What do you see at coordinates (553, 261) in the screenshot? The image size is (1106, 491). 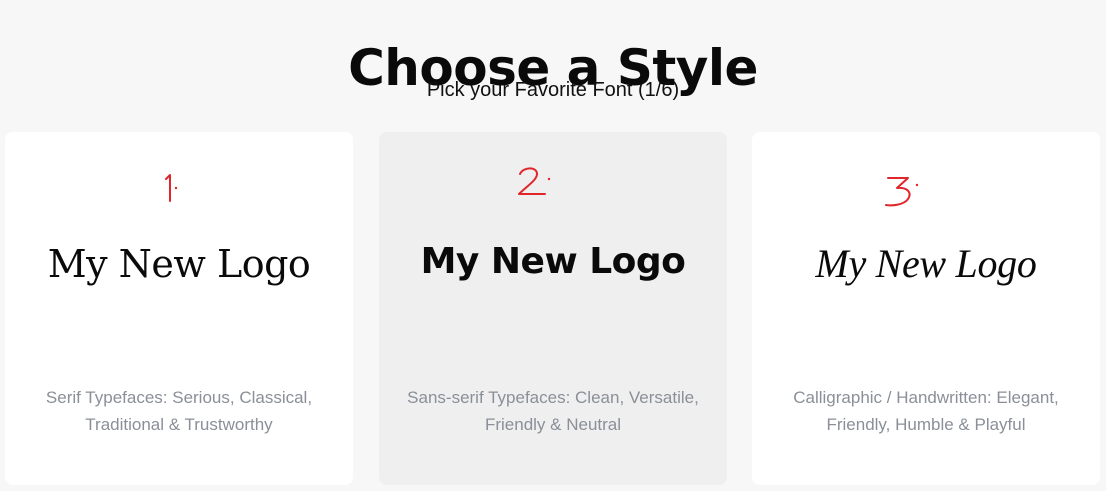 I see `logo-preview-sans-serif: My New Logo` at bounding box center [553, 261].